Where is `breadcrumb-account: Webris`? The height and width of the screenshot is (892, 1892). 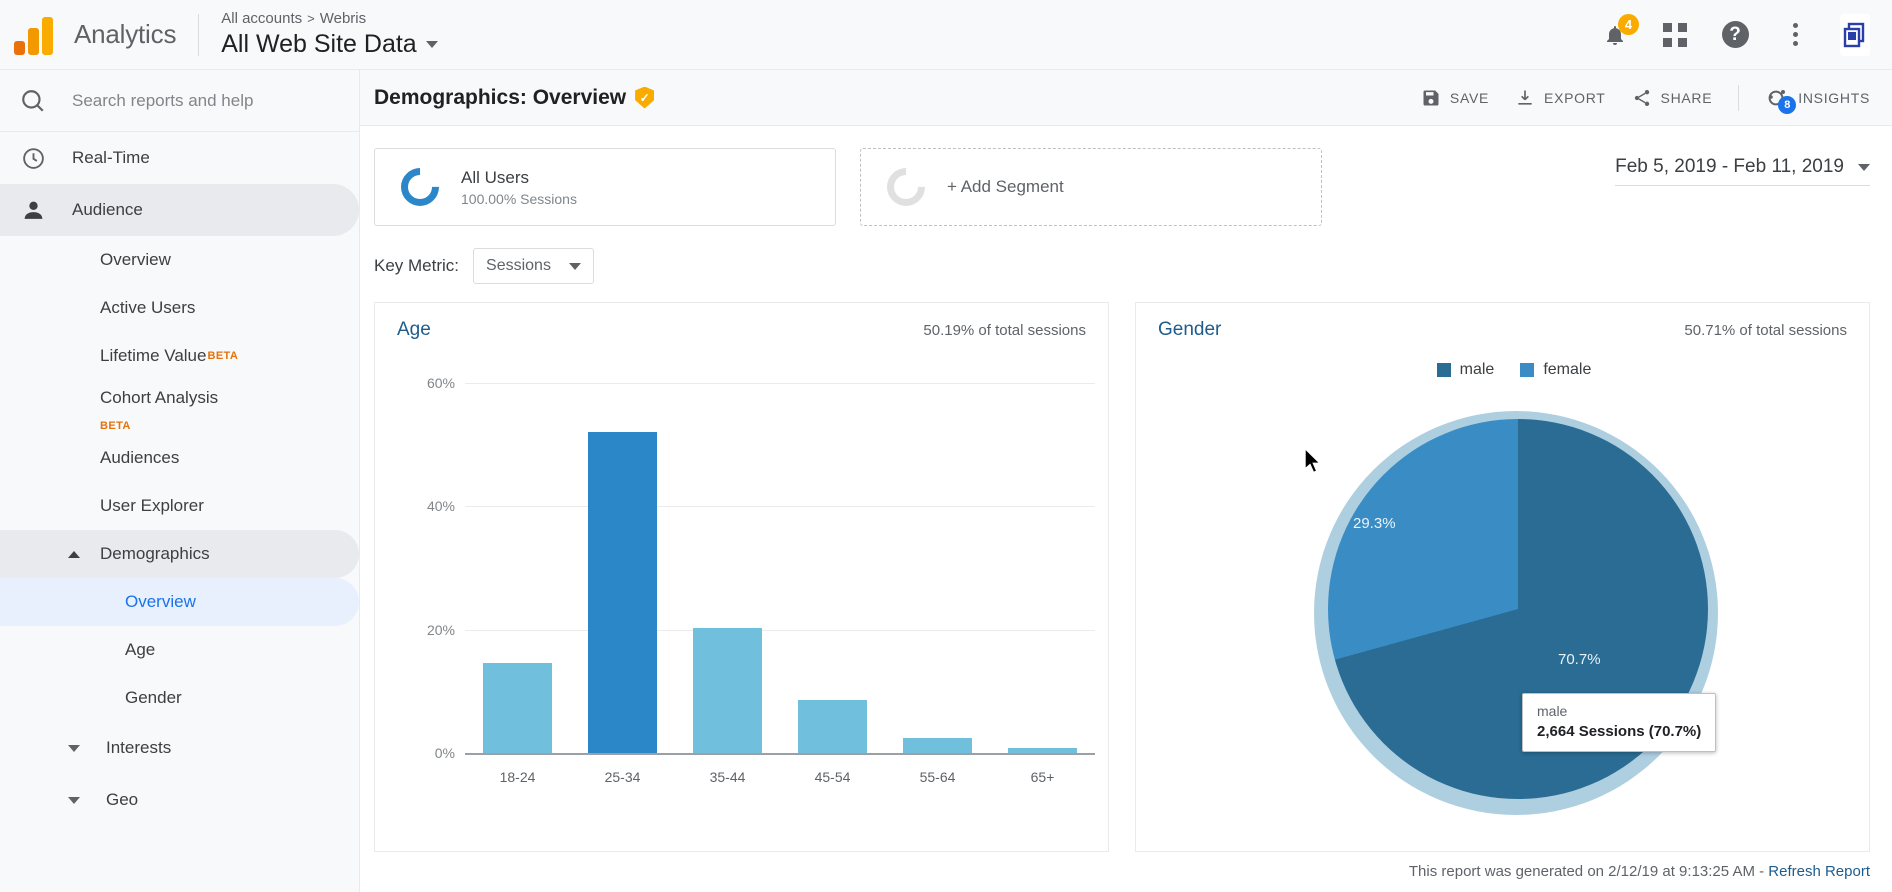
breadcrumb-account: Webris is located at coordinates (343, 18).